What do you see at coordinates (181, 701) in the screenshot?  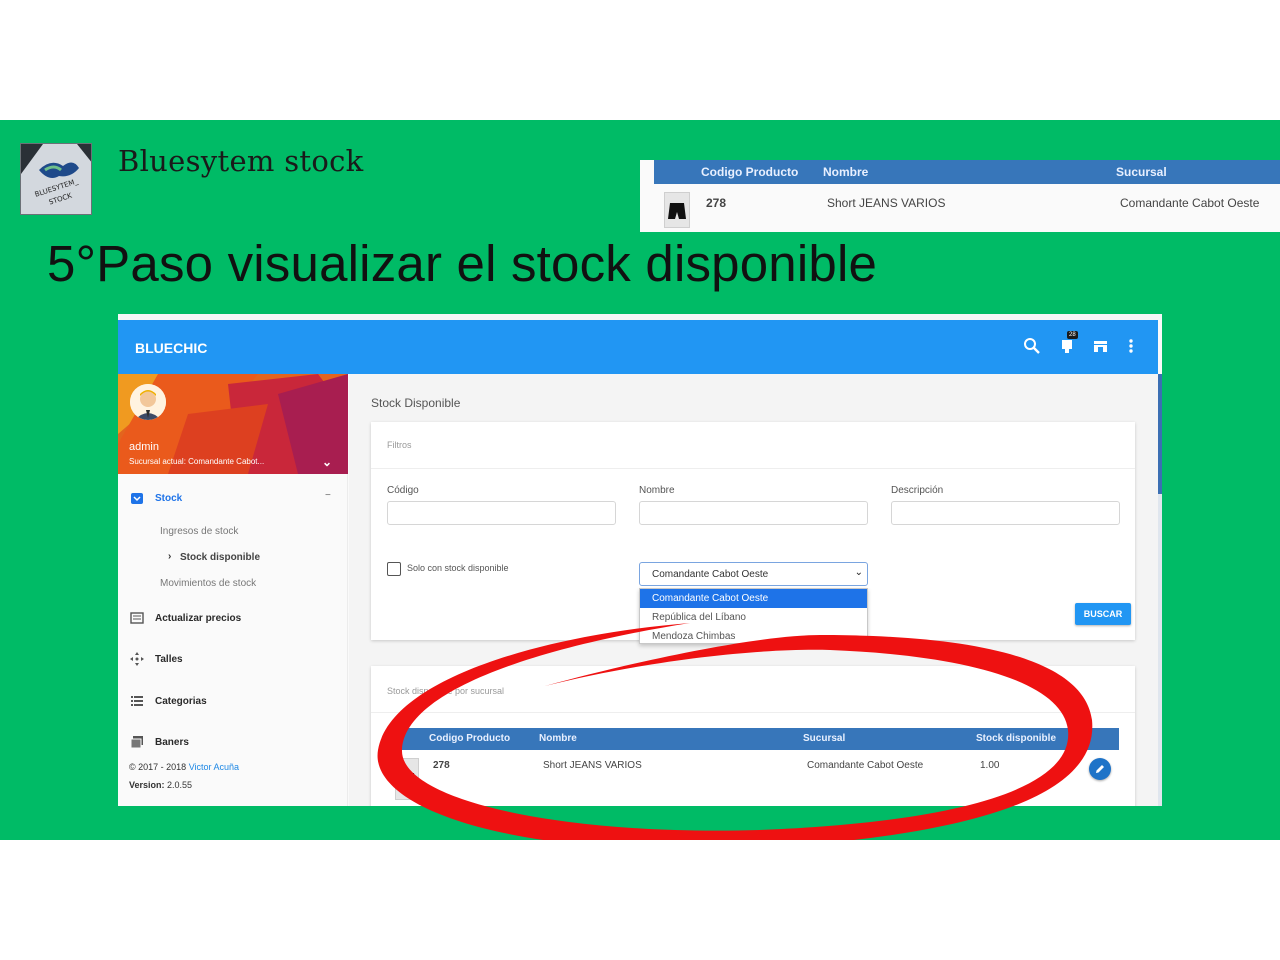 I see `sidebar-item-categorias-label: Categorias` at bounding box center [181, 701].